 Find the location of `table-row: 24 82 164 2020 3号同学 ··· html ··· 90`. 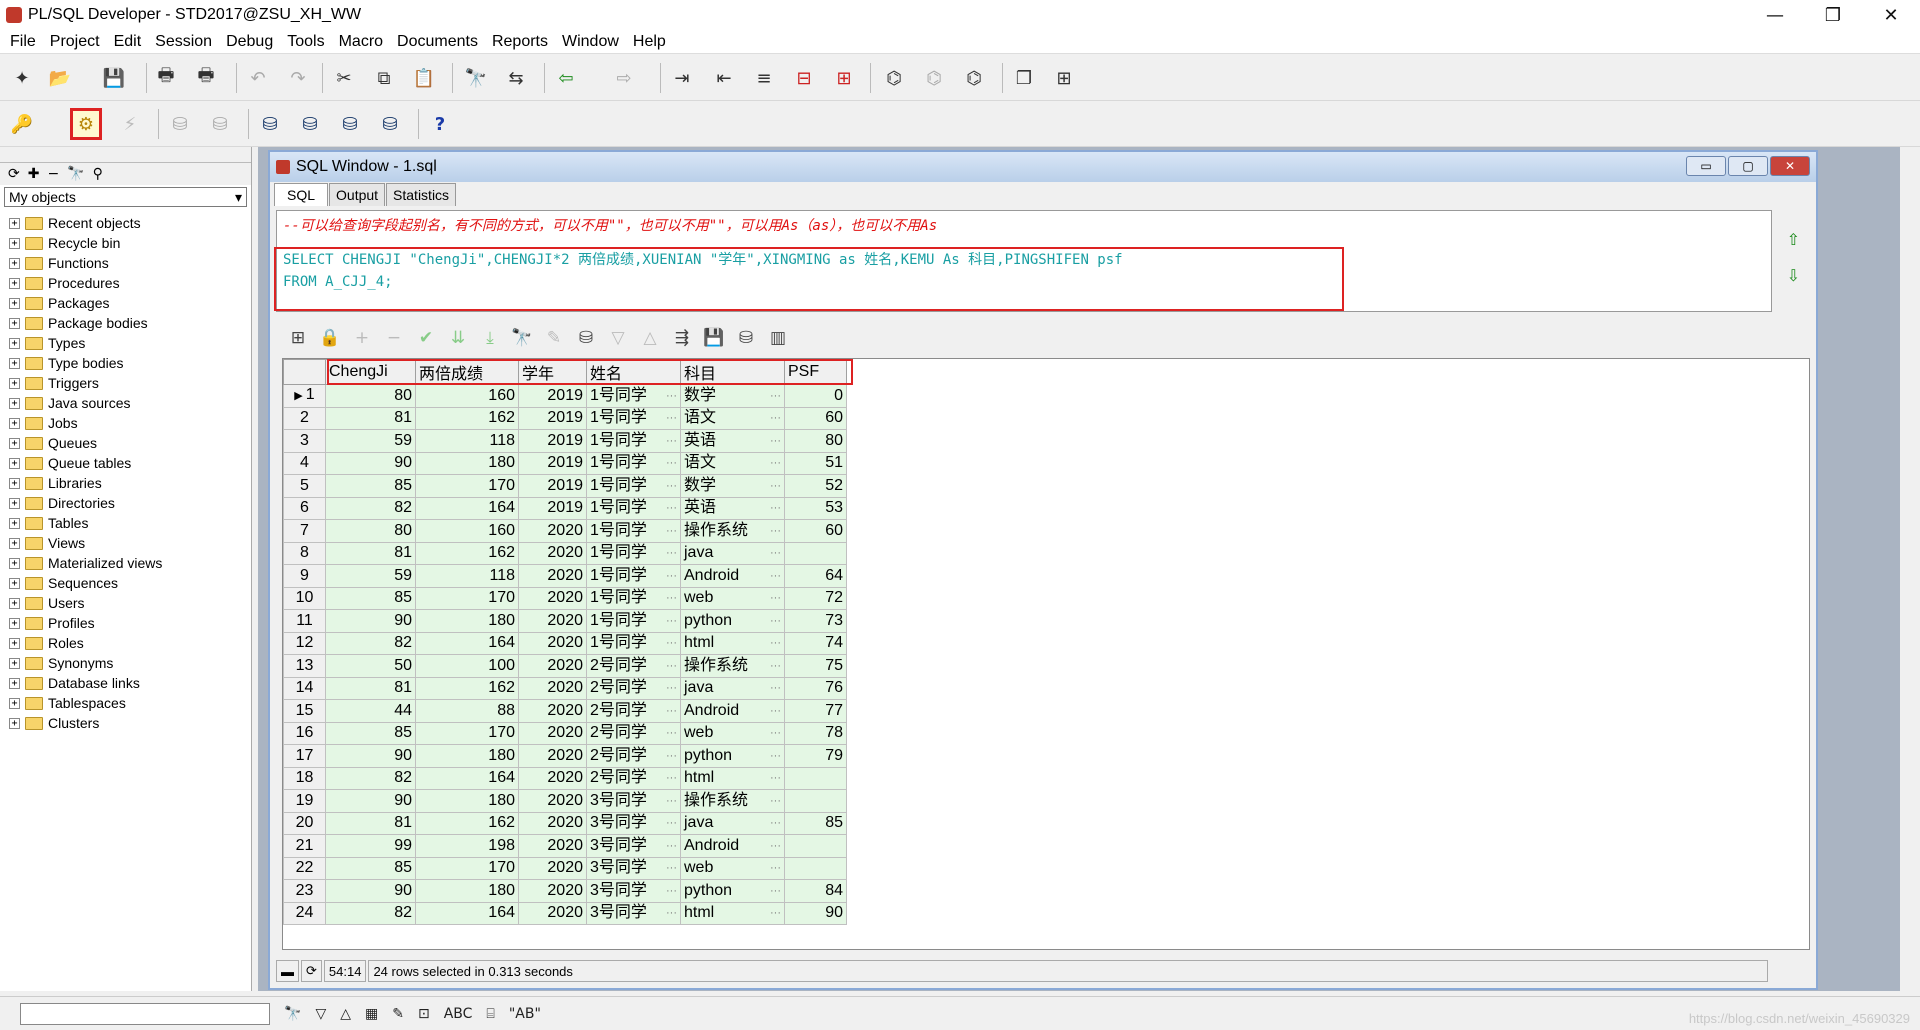

table-row: 24 82 164 2020 3号同学 ··· html ··· 90 is located at coordinates (565, 913).